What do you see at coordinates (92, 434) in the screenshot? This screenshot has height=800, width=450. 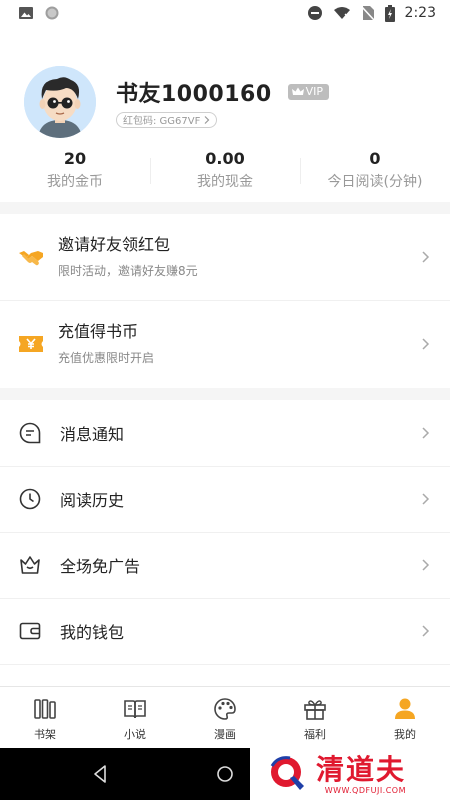 I see `menu-label: 消息通知` at bounding box center [92, 434].